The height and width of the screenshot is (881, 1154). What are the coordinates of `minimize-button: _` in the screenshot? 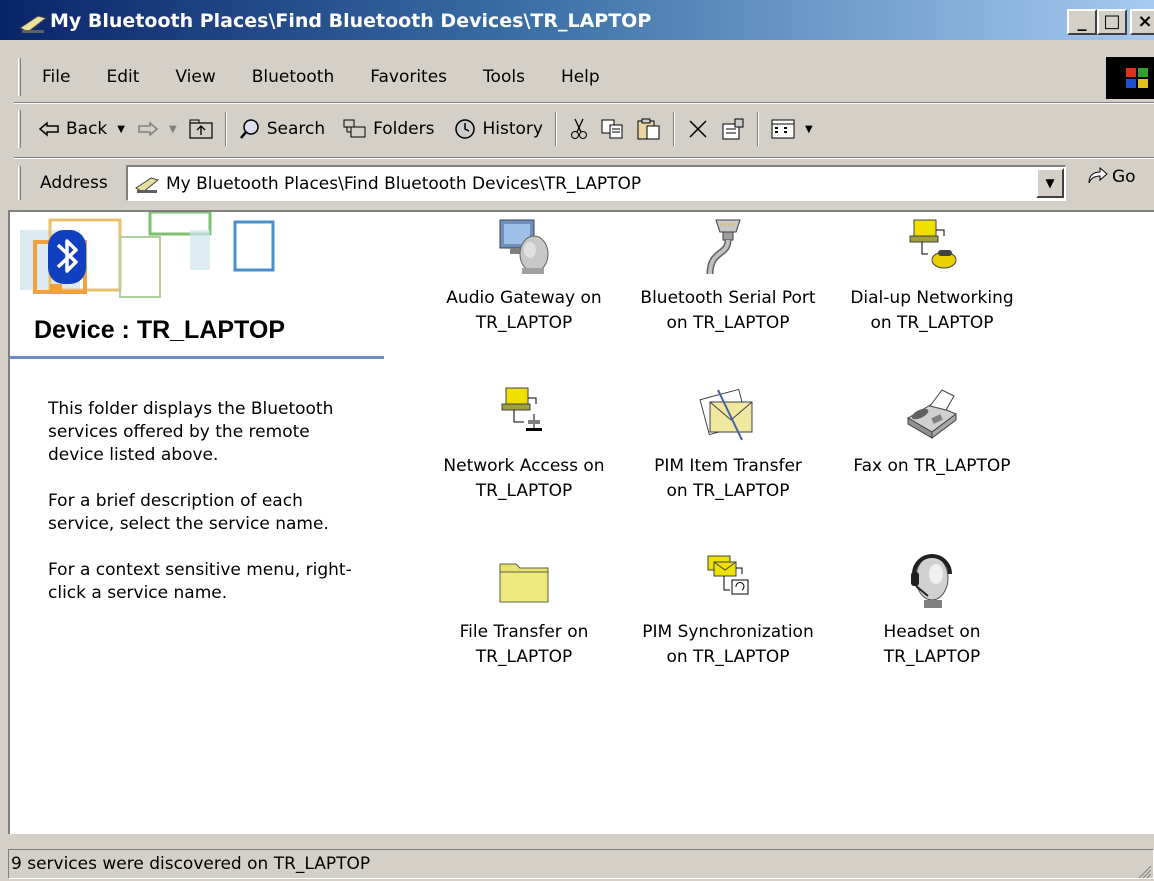 It's located at (1082, 22).